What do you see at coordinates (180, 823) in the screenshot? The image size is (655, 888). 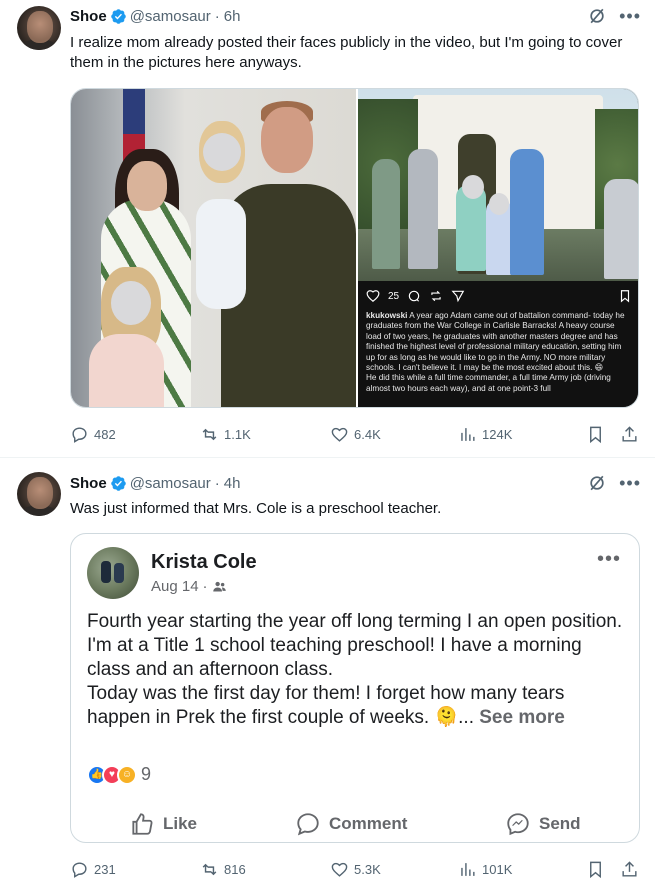 I see `facebook-like-label: Like` at bounding box center [180, 823].